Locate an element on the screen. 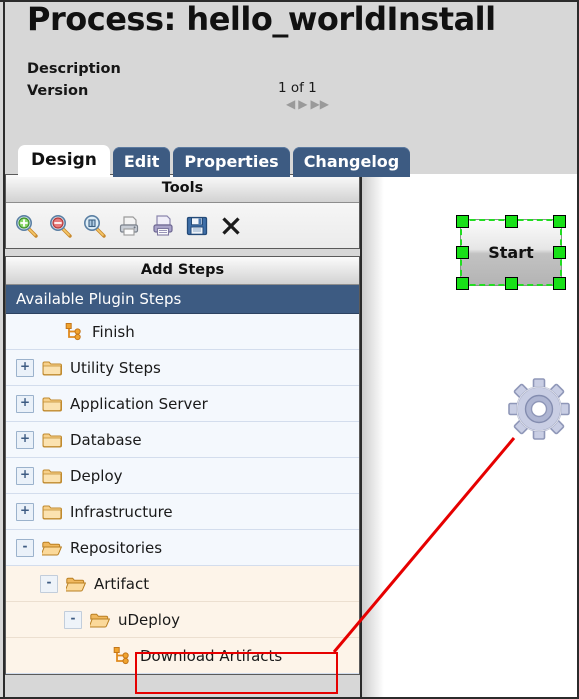 The width and height of the screenshot is (579, 699). version-label: Version is located at coordinates (58, 91).